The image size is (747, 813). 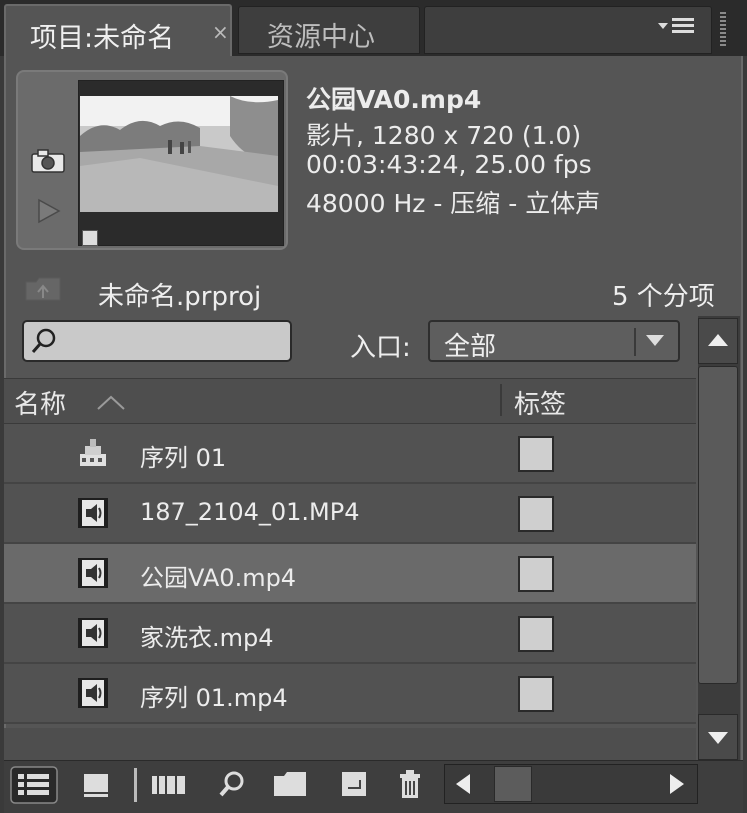 What do you see at coordinates (214, 698) in the screenshot?
I see `row-name: 序列 01.mp4` at bounding box center [214, 698].